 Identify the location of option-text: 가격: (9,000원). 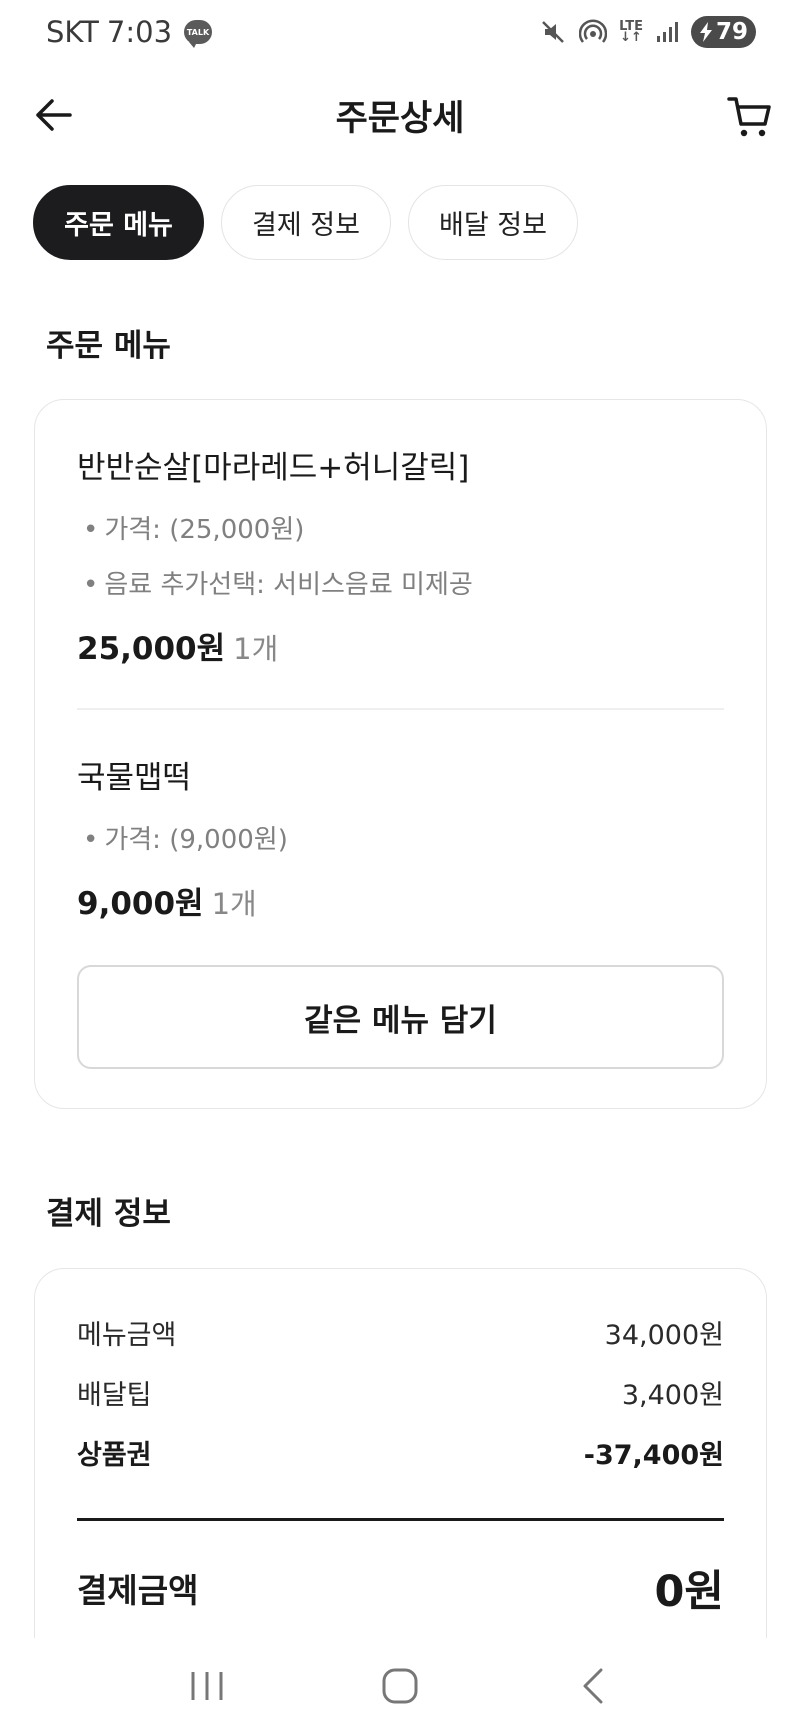
(196, 840).